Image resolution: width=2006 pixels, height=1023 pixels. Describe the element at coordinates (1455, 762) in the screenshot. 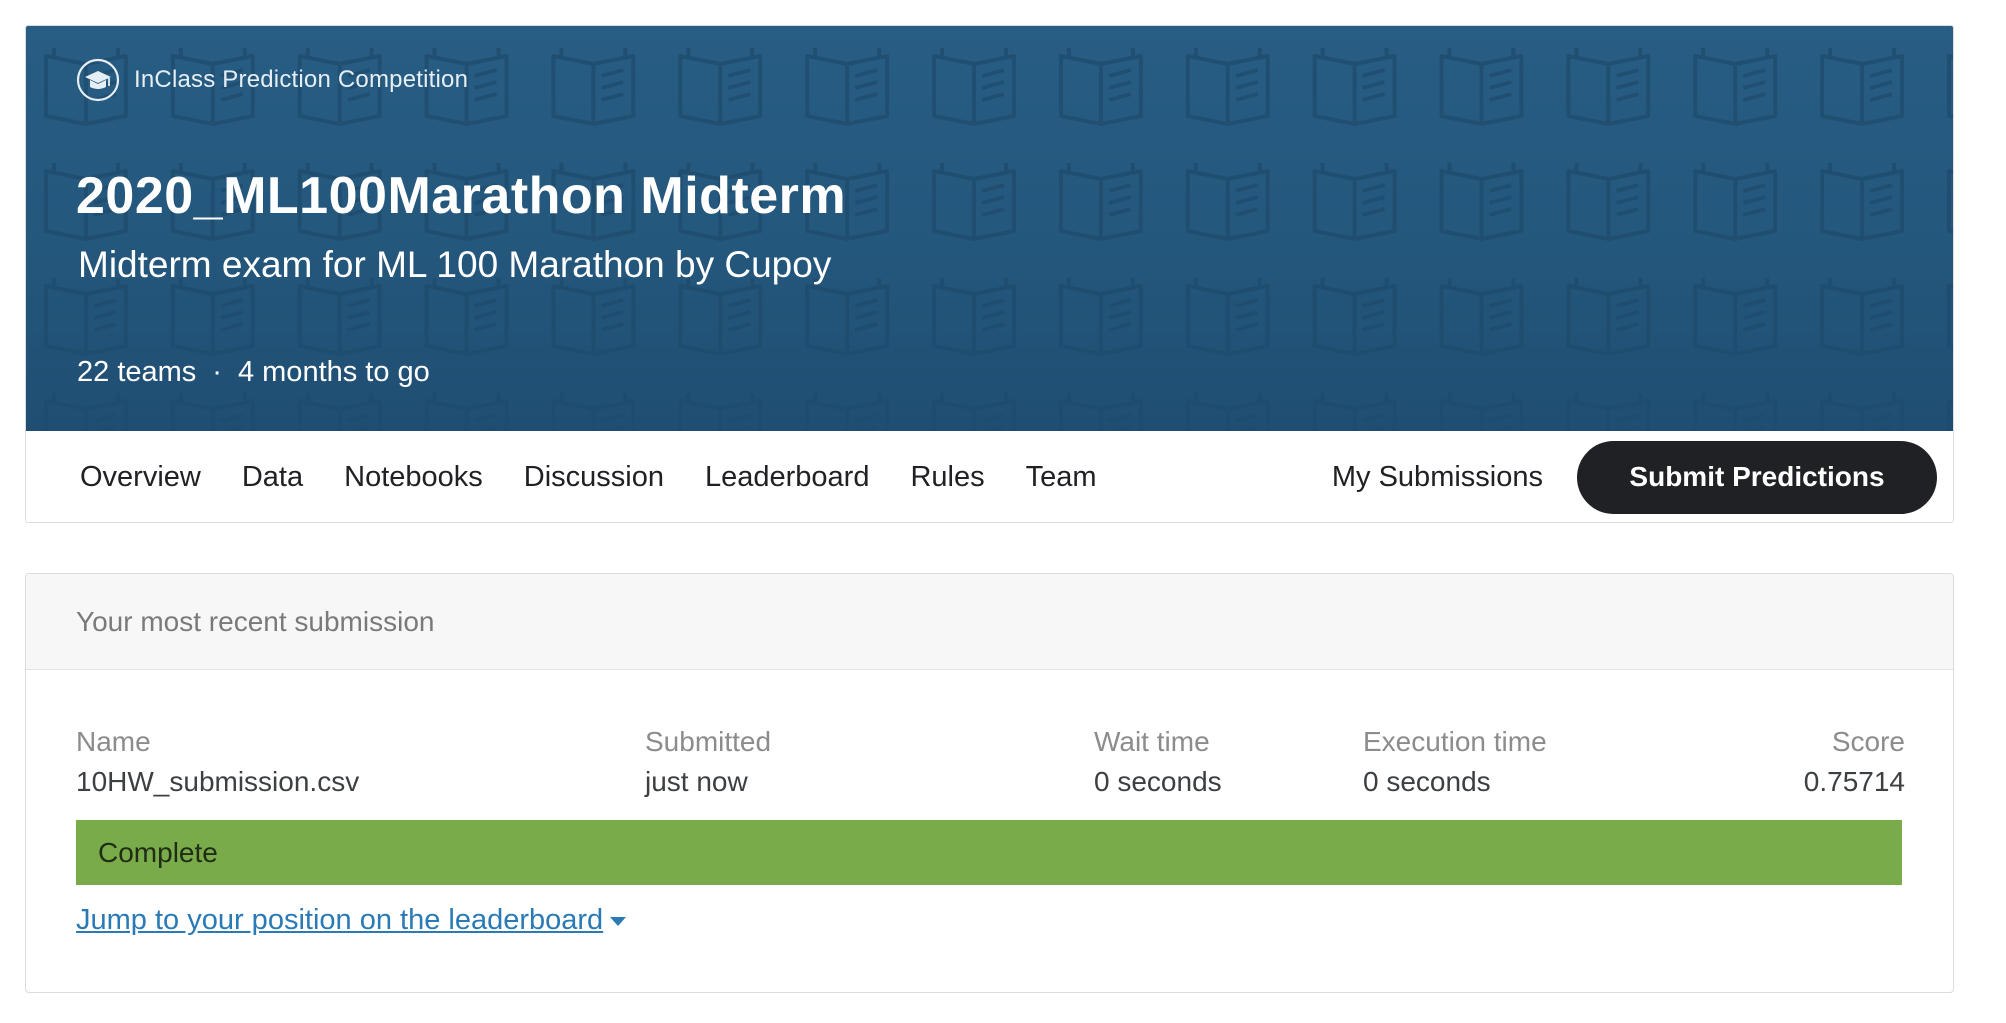

I see `execution-time-column: Execution time 0 seconds` at that location.